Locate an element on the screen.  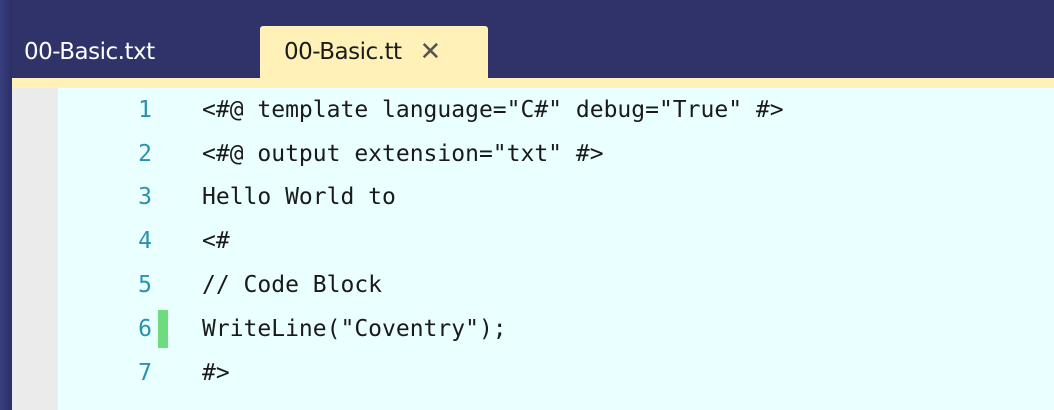
code-text: // Code Block is located at coordinates (292, 285).